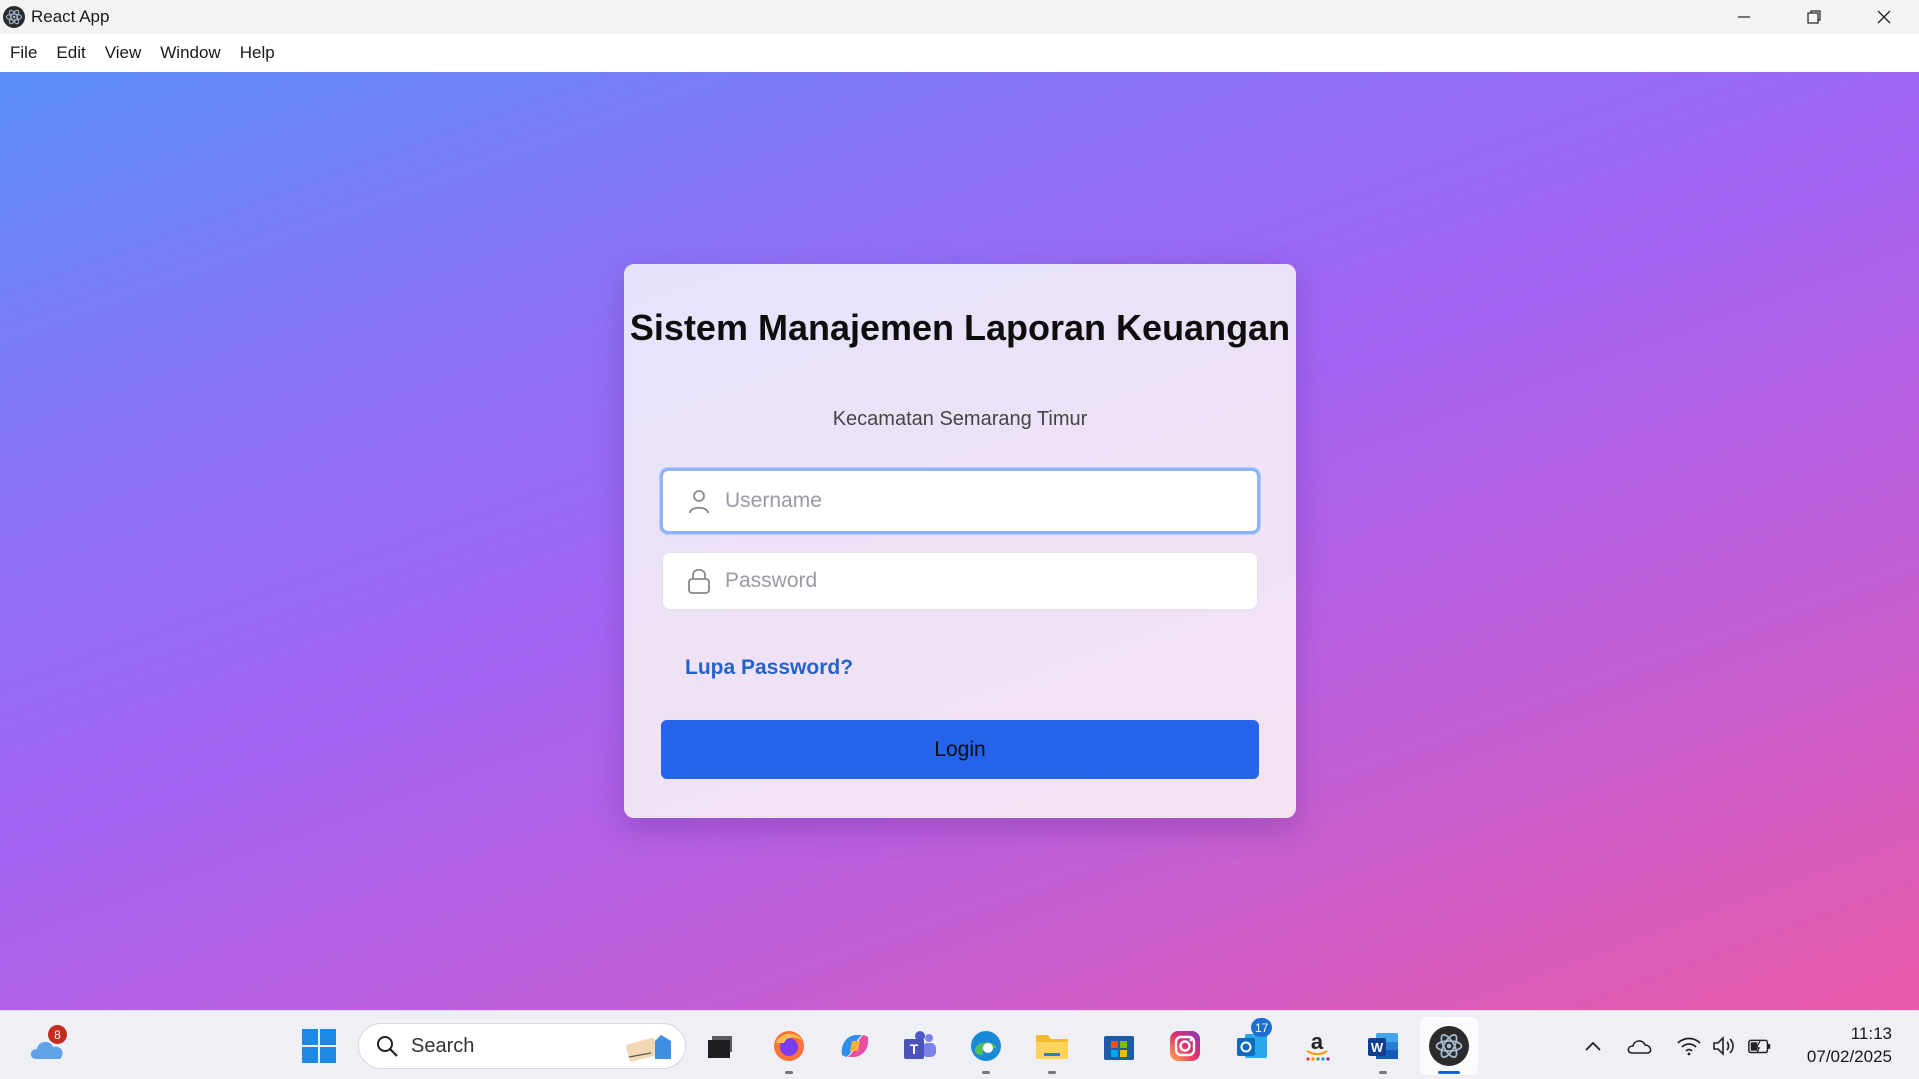  I want to click on copilot-icon, so click(855, 1046).